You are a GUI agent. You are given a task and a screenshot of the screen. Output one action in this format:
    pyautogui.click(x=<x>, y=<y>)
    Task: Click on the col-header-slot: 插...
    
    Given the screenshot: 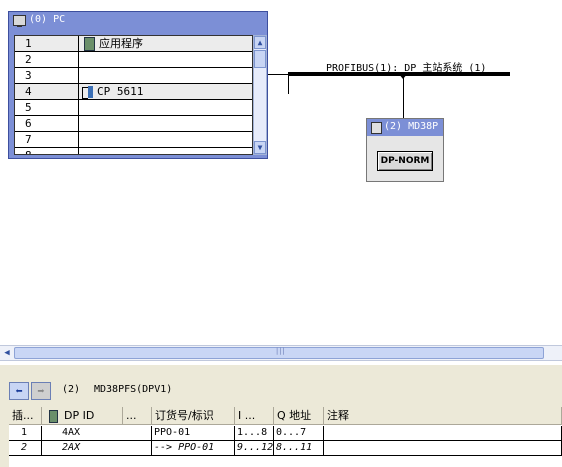 What is the action you would take?
    pyautogui.click(x=25, y=416)
    